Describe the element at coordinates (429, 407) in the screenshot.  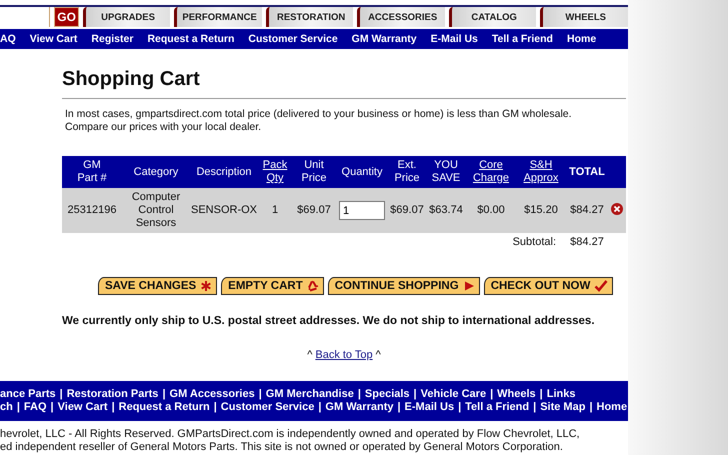
I see `footer-link: E-Mail Us` at that location.